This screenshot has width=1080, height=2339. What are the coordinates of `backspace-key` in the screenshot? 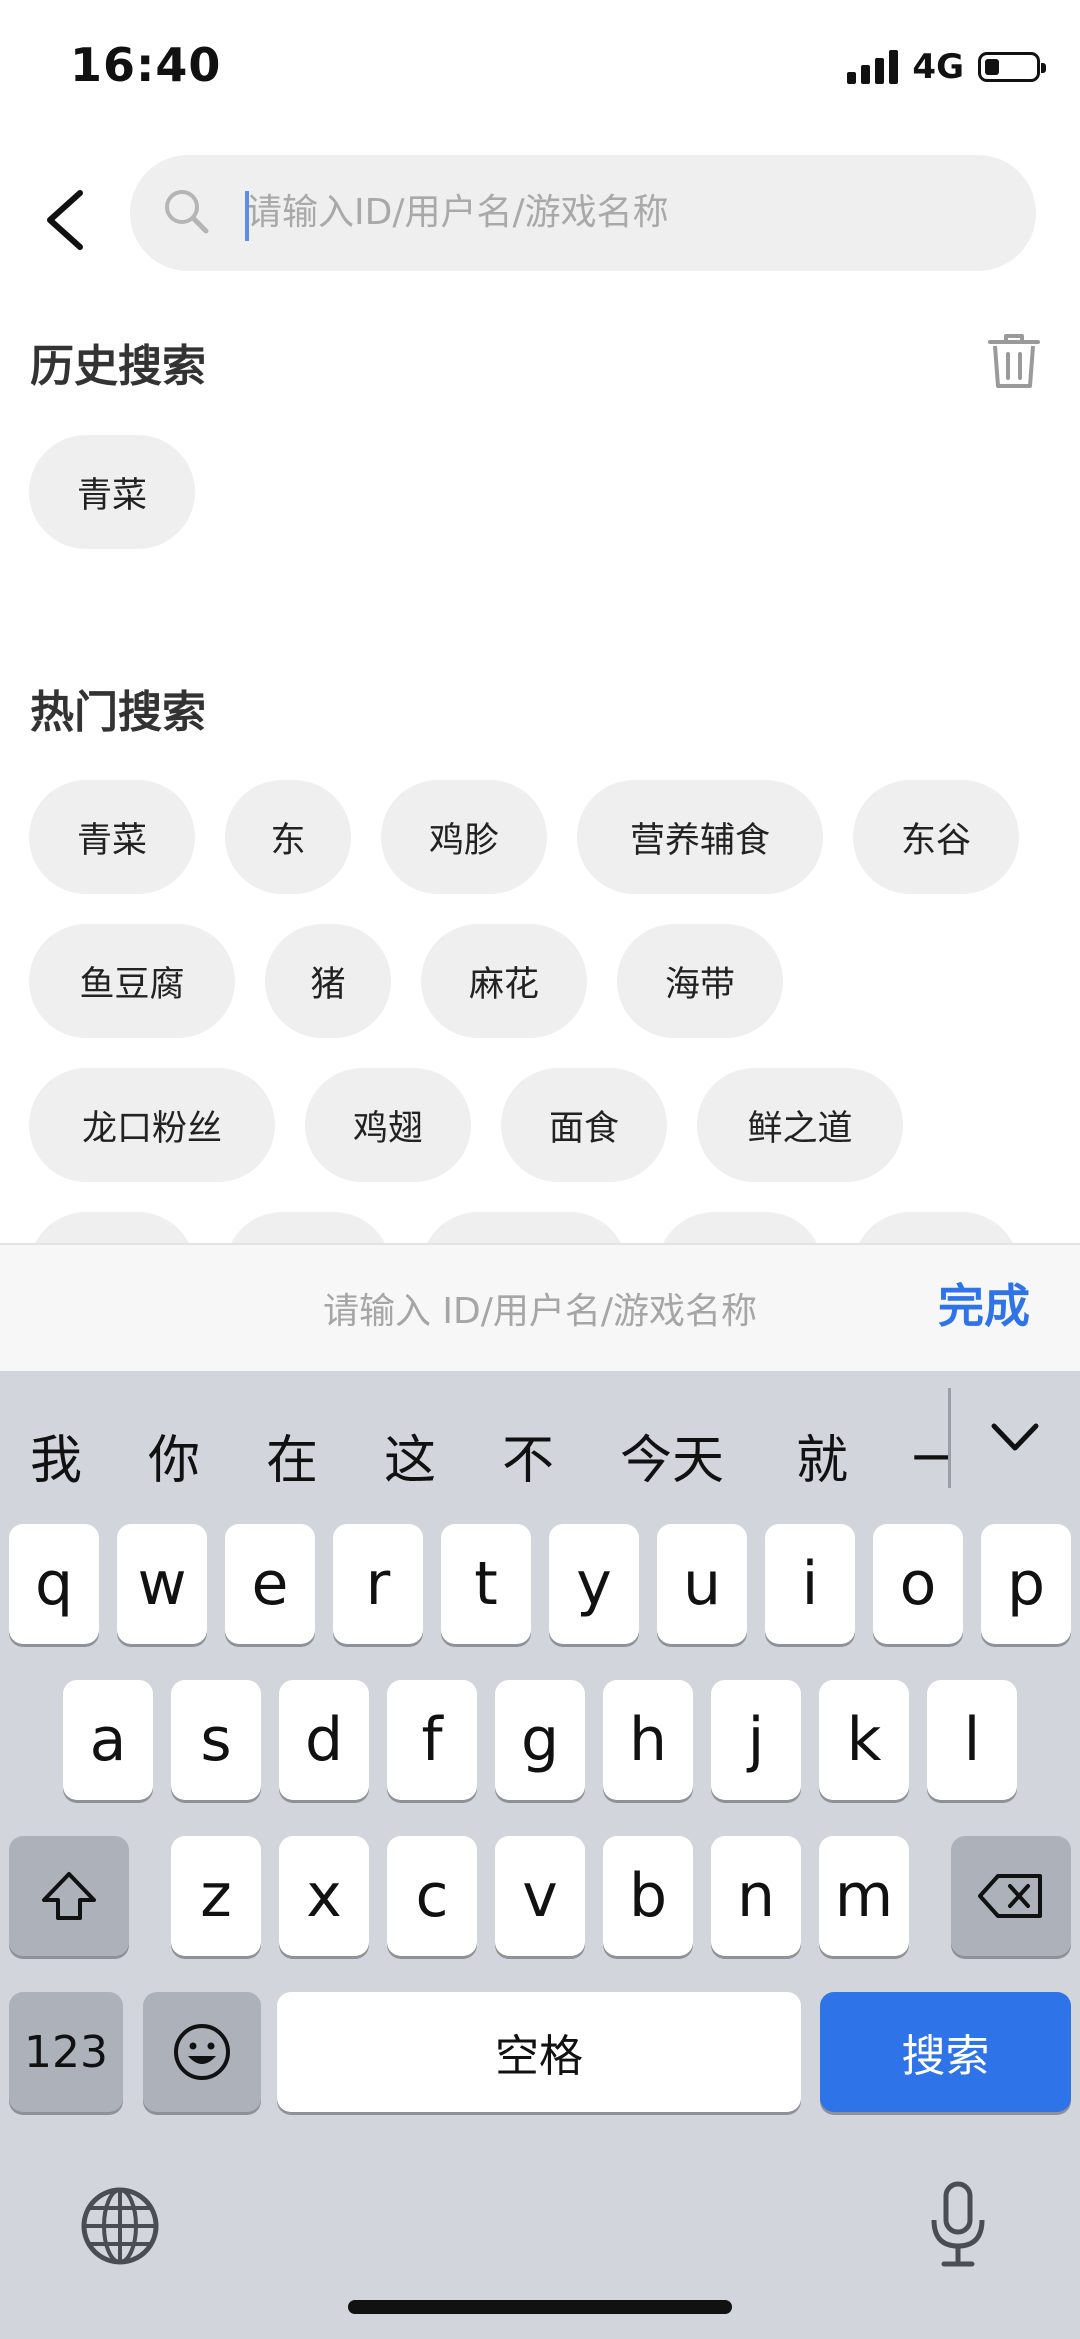 It's located at (1011, 1896).